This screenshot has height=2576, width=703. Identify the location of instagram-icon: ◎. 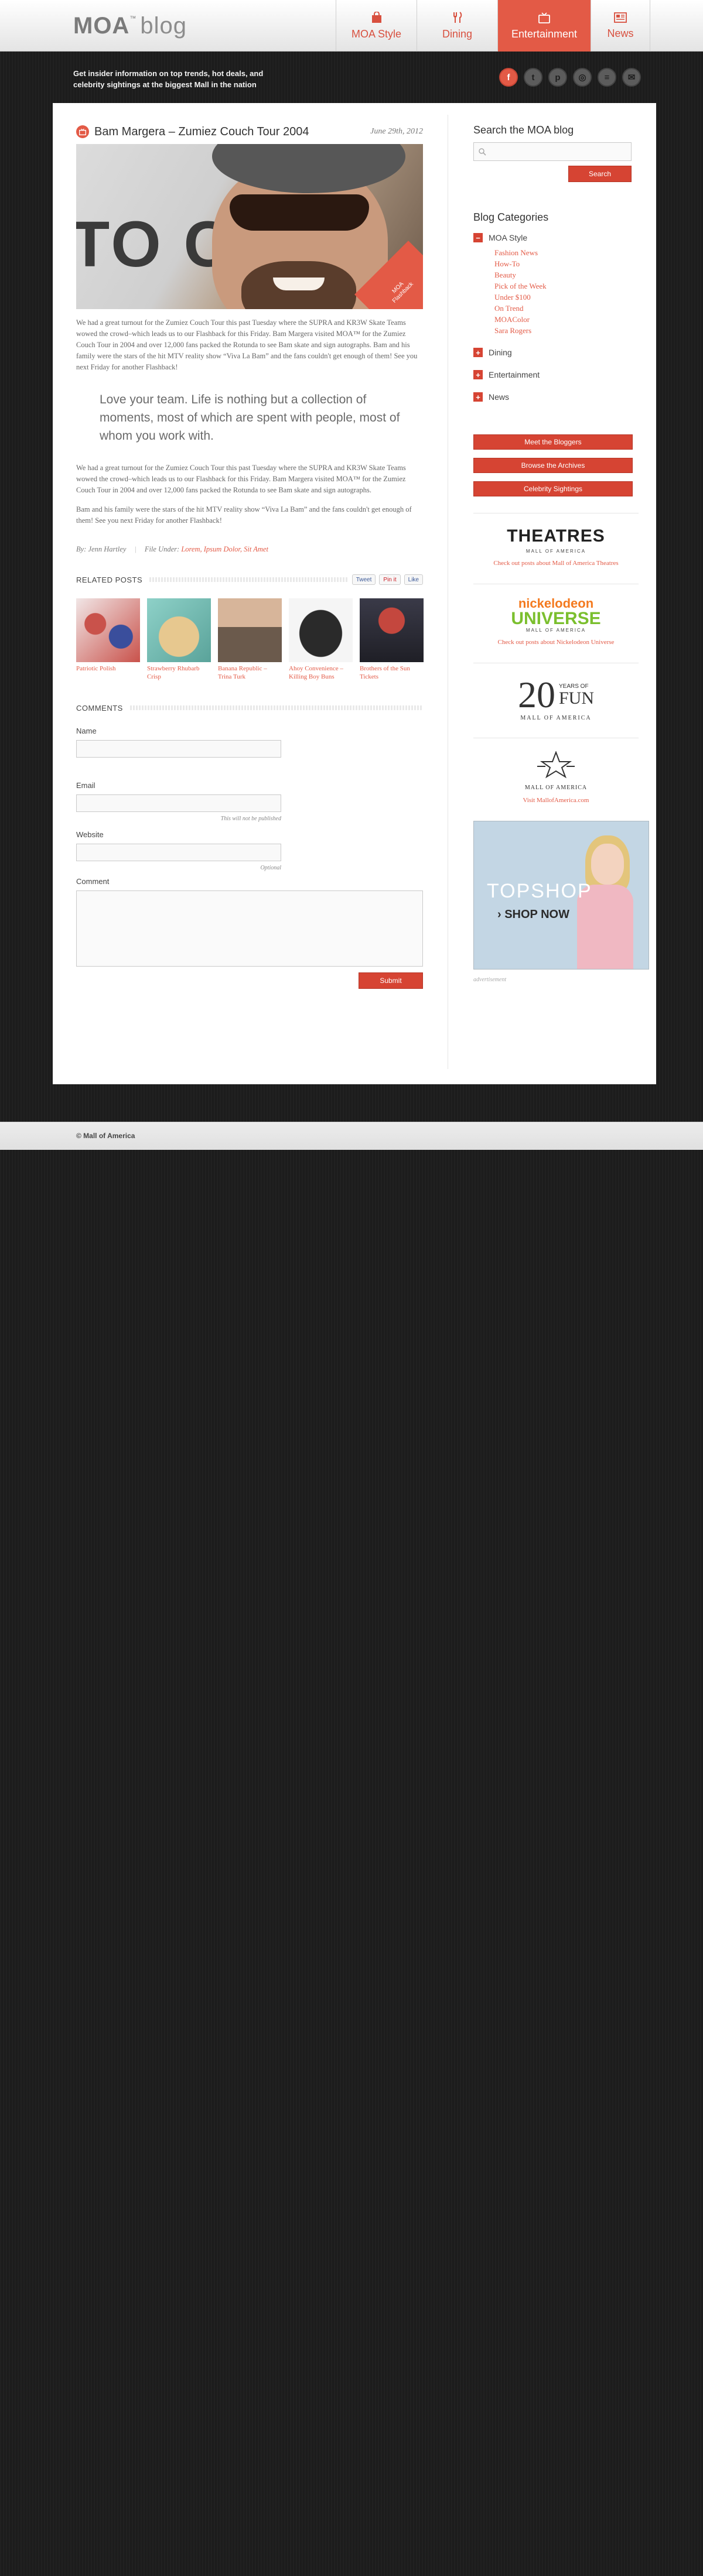
(582, 77).